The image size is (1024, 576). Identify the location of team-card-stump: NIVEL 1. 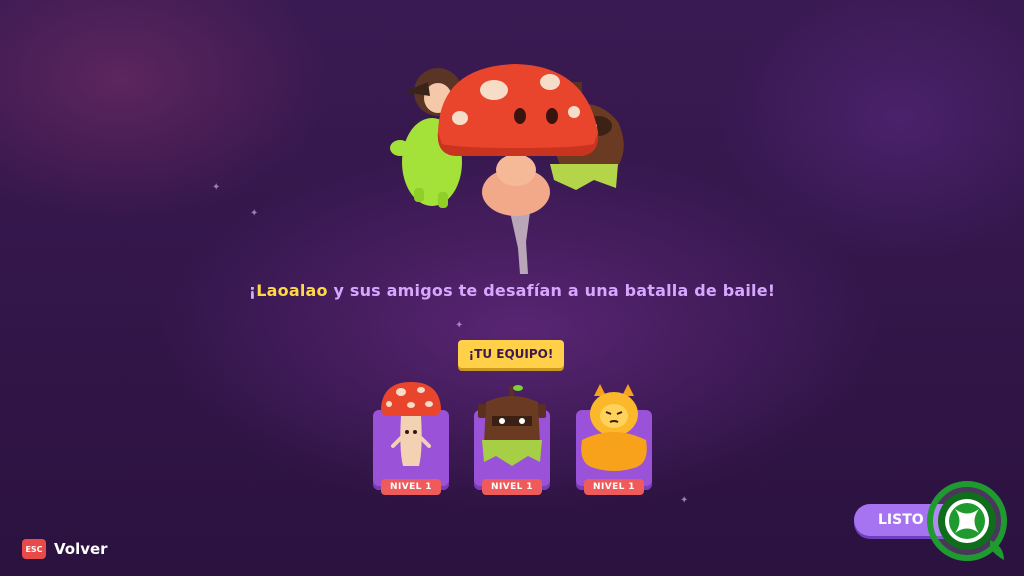
(512, 440).